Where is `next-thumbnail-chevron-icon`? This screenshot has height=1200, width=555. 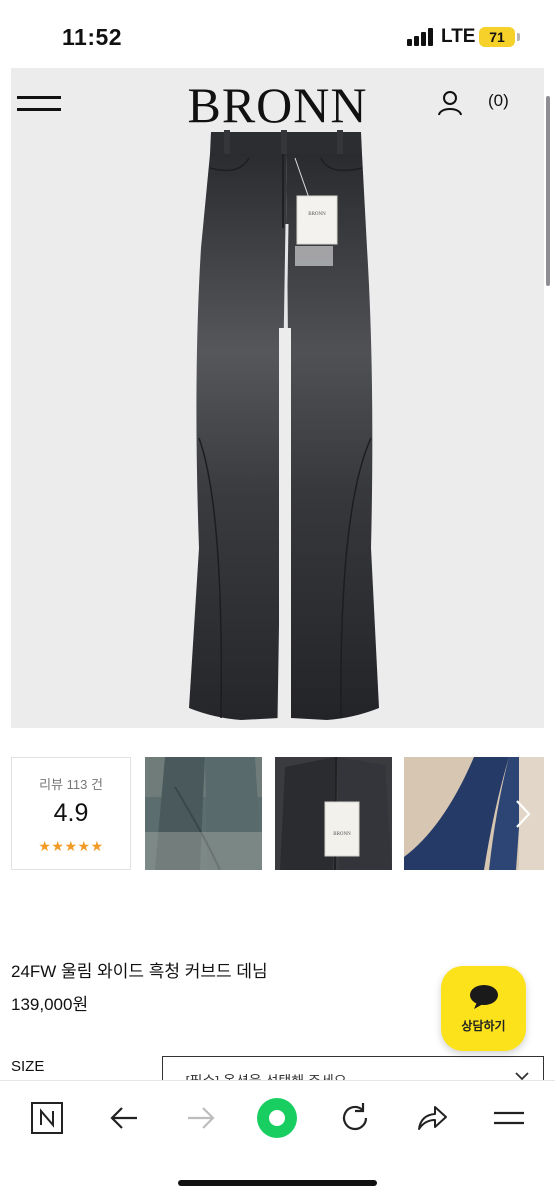 next-thumbnail-chevron-icon is located at coordinates (523, 814).